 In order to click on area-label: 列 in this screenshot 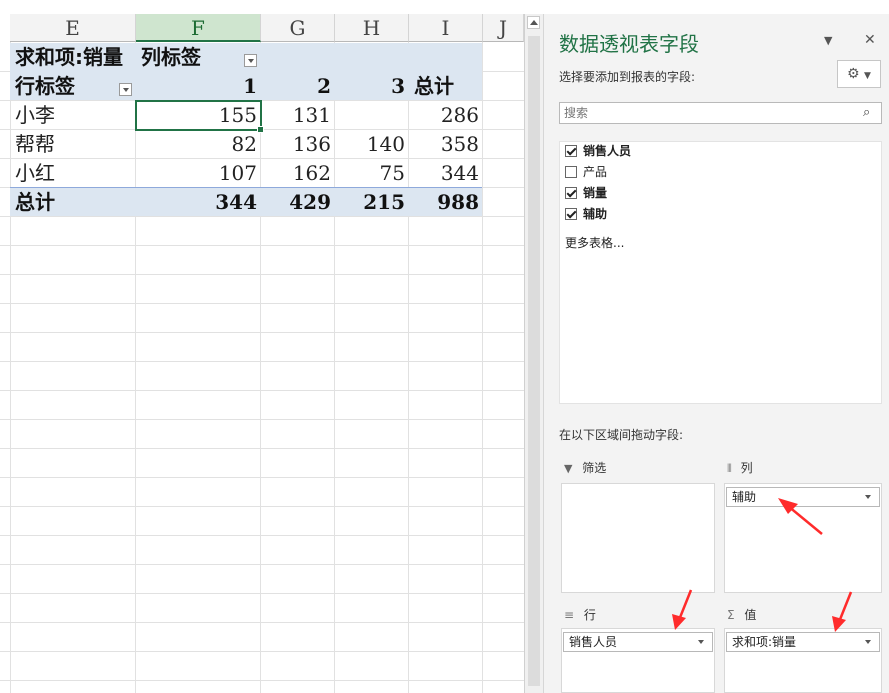, I will do `click(746, 468)`.